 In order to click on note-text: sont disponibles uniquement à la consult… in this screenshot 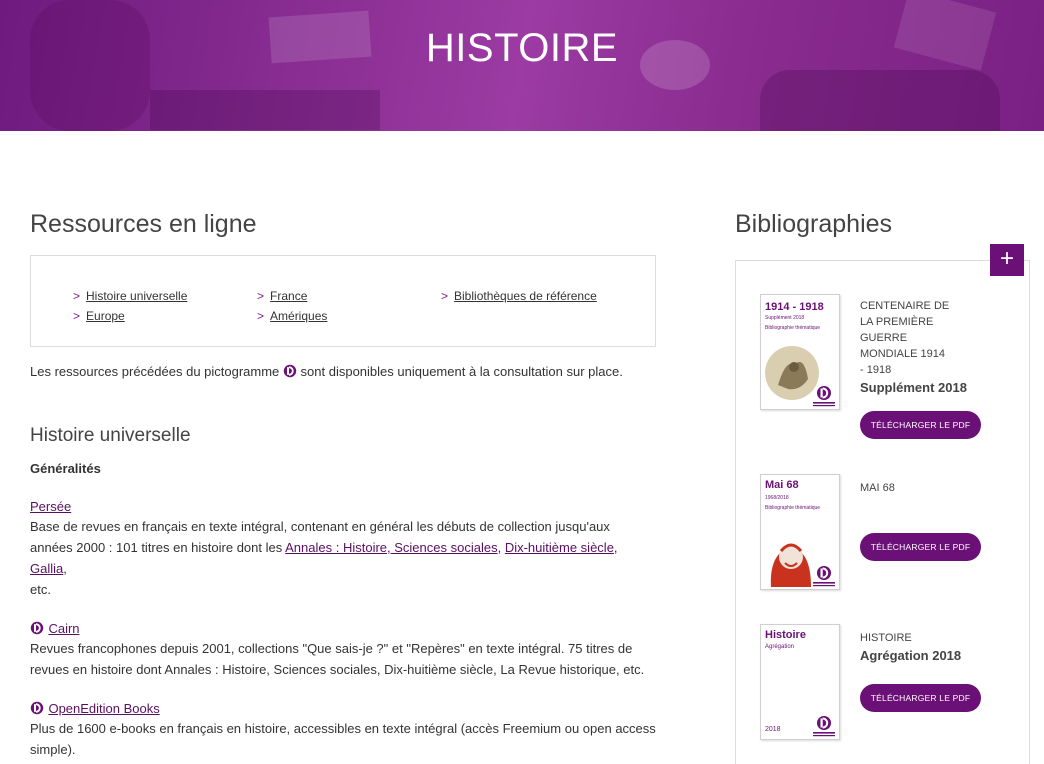, I will do `click(461, 371)`.